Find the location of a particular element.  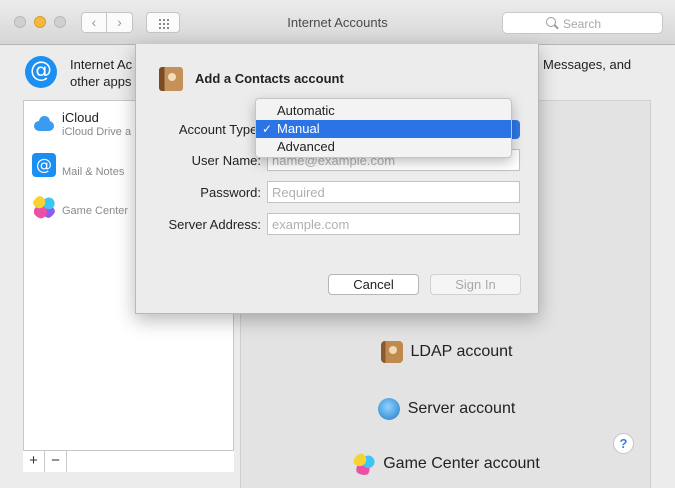

password-label: Password: is located at coordinates (230, 192).